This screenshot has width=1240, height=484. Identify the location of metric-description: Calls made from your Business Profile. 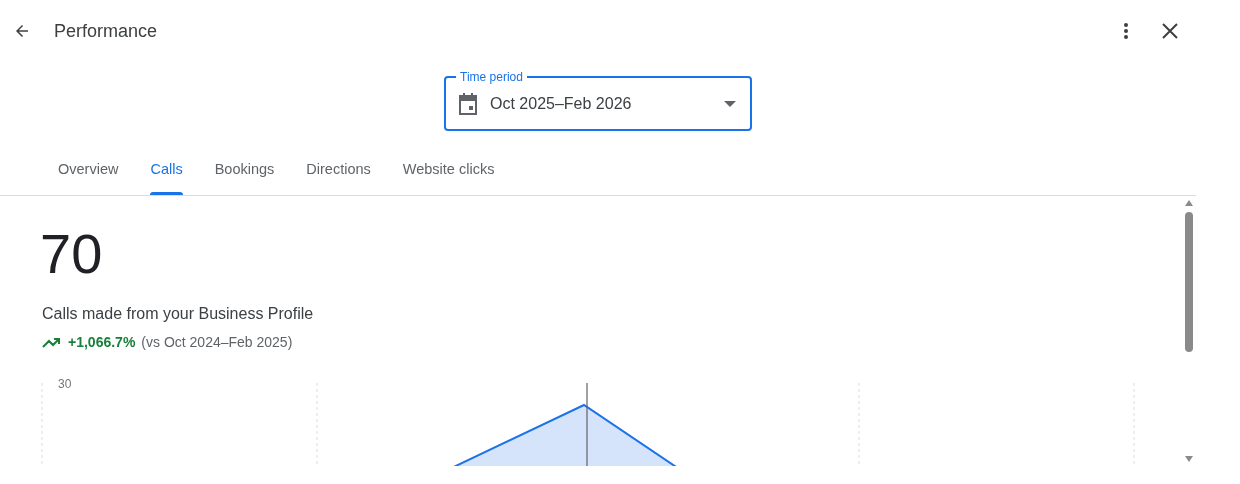
(178, 314).